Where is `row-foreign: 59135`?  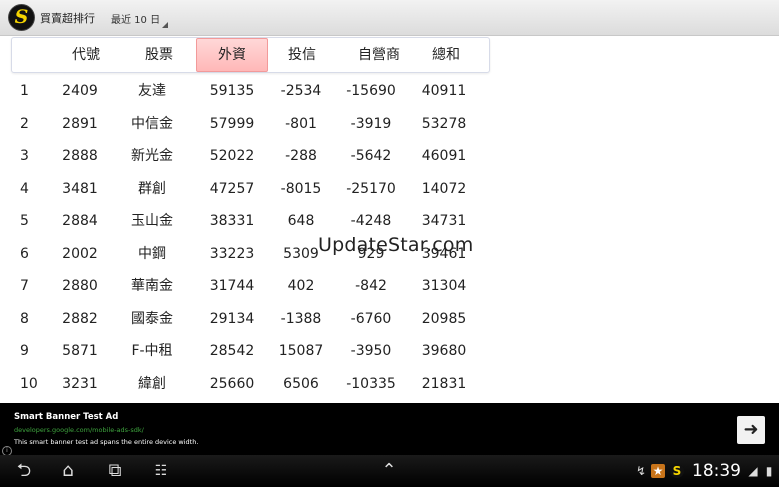 row-foreign: 59135 is located at coordinates (232, 91).